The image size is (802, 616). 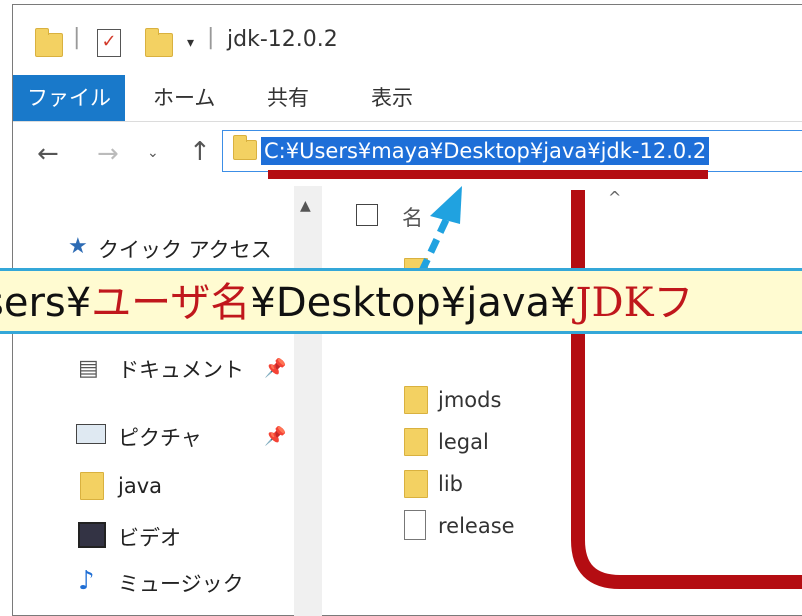 I want to click on banner-text: sers¥ユーザ名¥Desktop¥java¥JDKフ, so click(x=347, y=303).